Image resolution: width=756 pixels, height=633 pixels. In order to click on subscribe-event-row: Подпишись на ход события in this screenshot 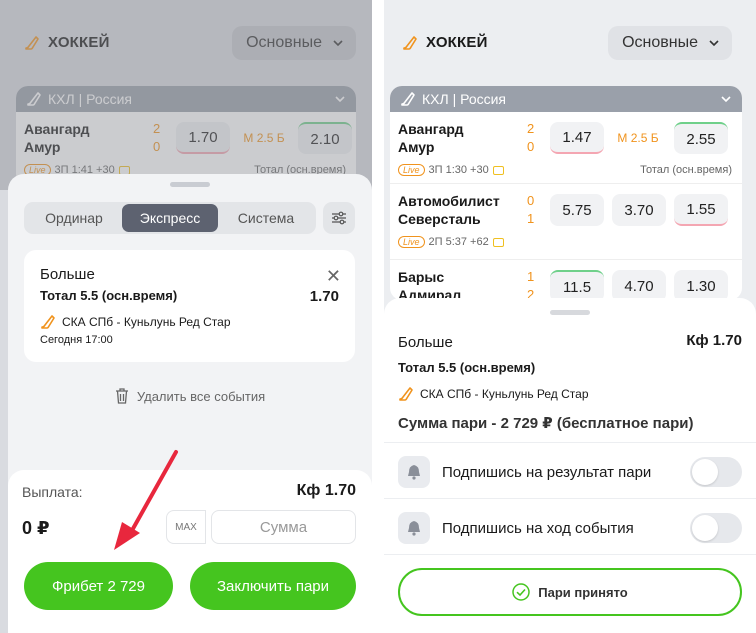, I will do `click(570, 528)`.